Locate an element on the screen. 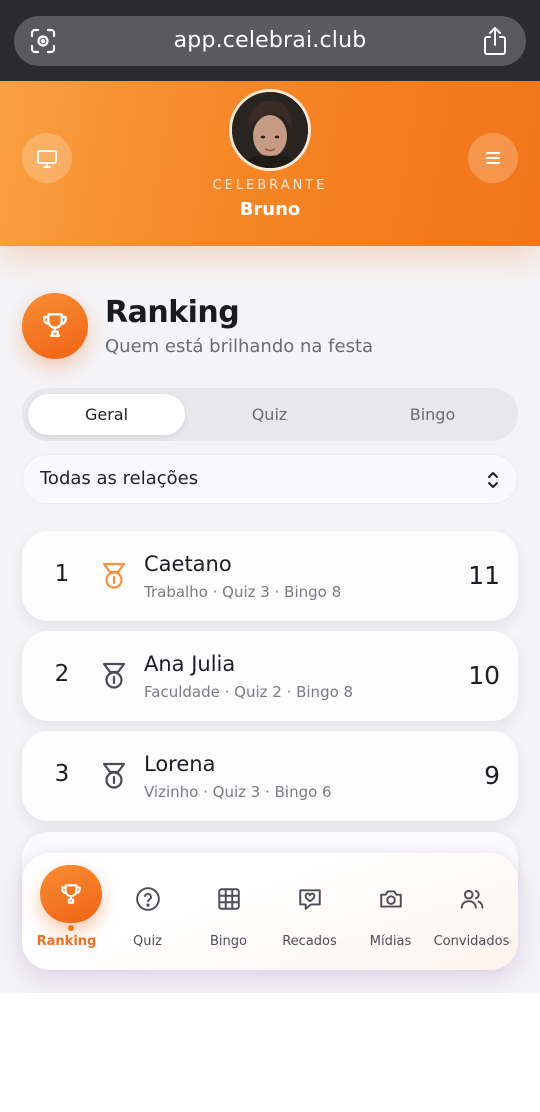 This screenshot has width=540, height=1112. nav-item-quiz: Quiz is located at coordinates (147, 911).